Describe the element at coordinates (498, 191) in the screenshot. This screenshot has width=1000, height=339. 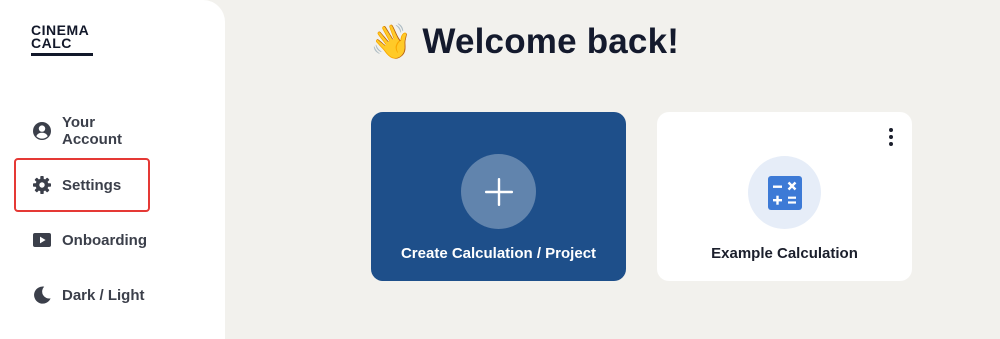
I see `plus-icon` at that location.